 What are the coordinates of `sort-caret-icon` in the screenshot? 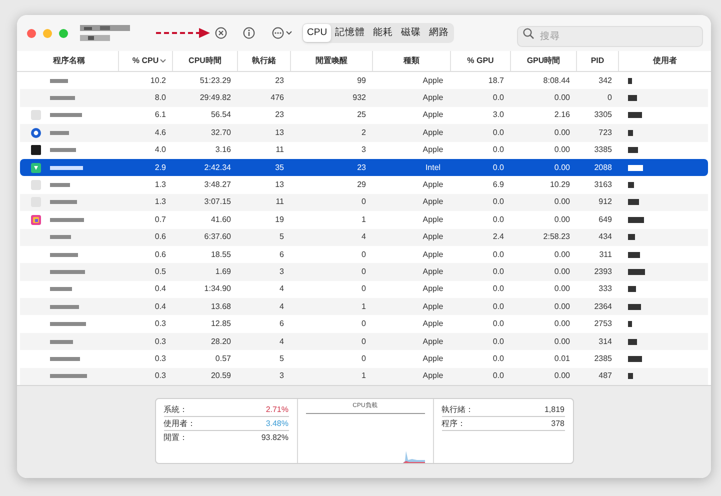 It's located at (163, 61).